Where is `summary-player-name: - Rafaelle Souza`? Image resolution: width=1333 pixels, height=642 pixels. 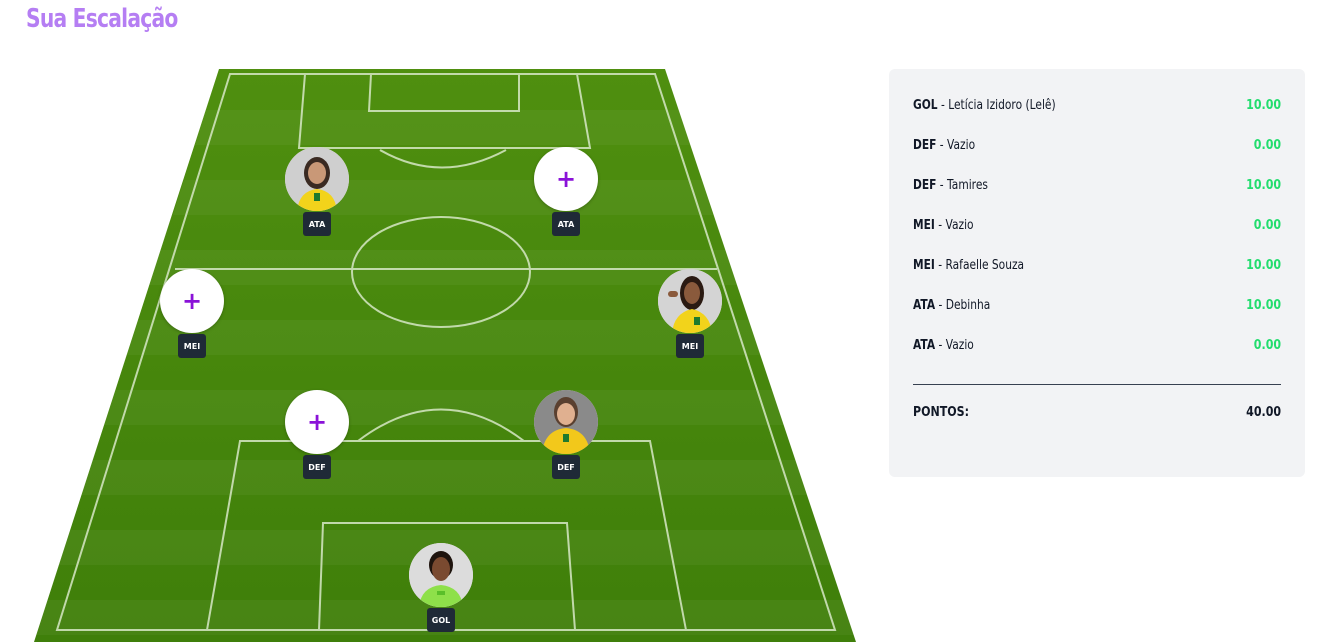
summary-player-name: - Rafaelle Souza is located at coordinates (979, 265).